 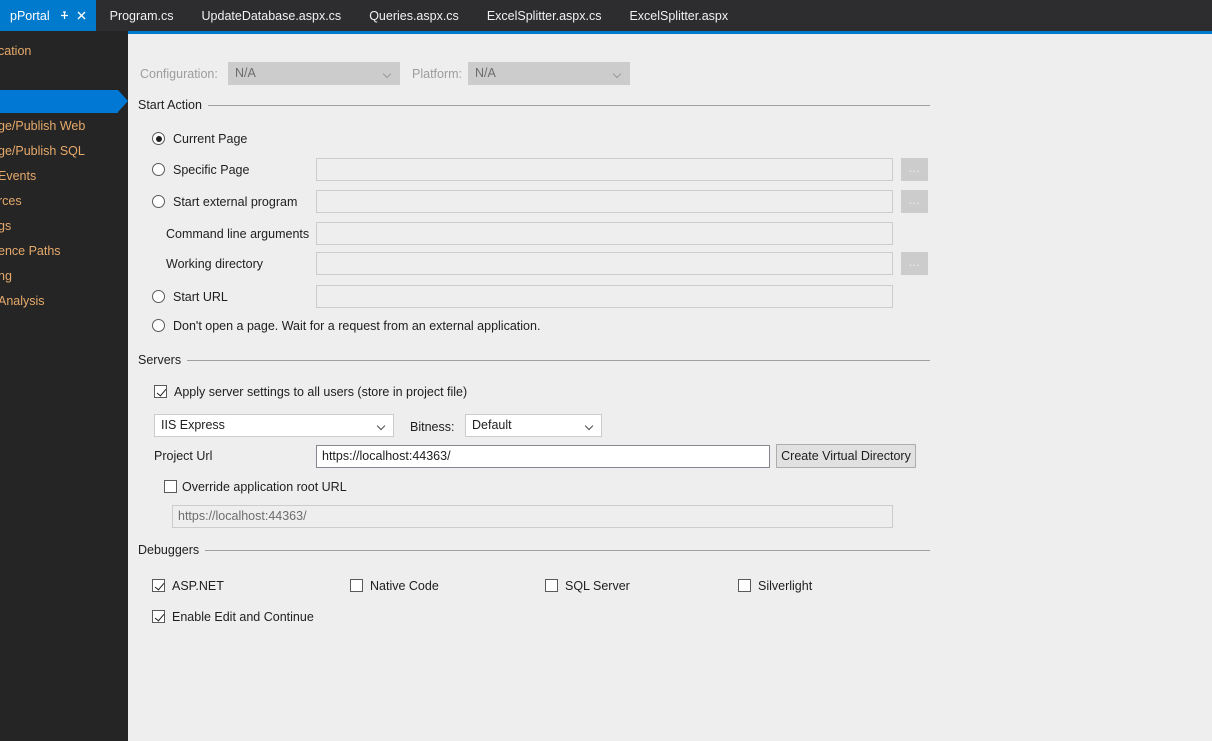 What do you see at coordinates (30, 251) in the screenshot?
I see `sidebar-item-label: ence Paths` at bounding box center [30, 251].